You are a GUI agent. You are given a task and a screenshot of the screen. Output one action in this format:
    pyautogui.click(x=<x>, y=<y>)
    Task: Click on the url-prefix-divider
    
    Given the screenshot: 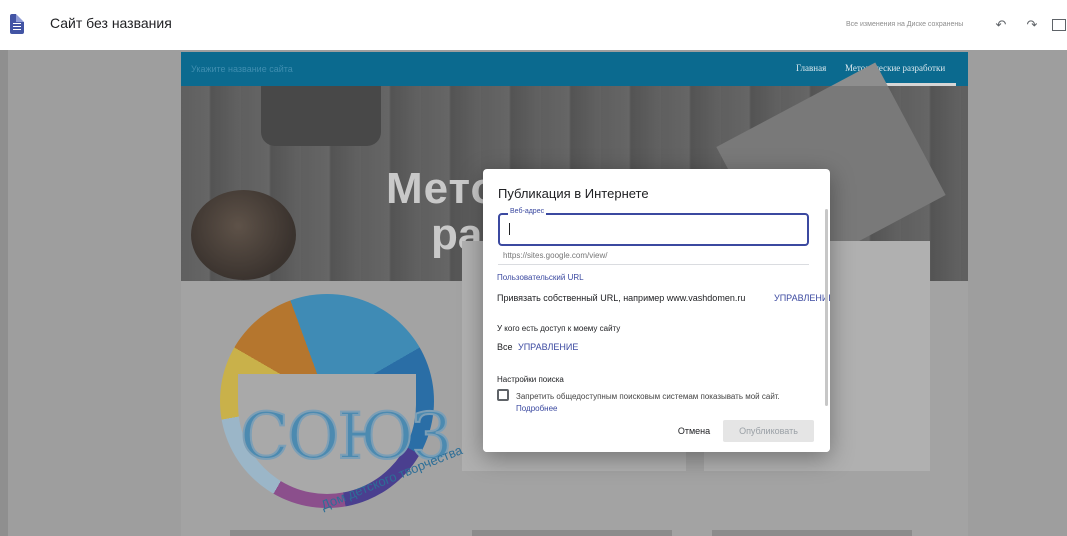 What is the action you would take?
    pyautogui.click(x=653, y=264)
    